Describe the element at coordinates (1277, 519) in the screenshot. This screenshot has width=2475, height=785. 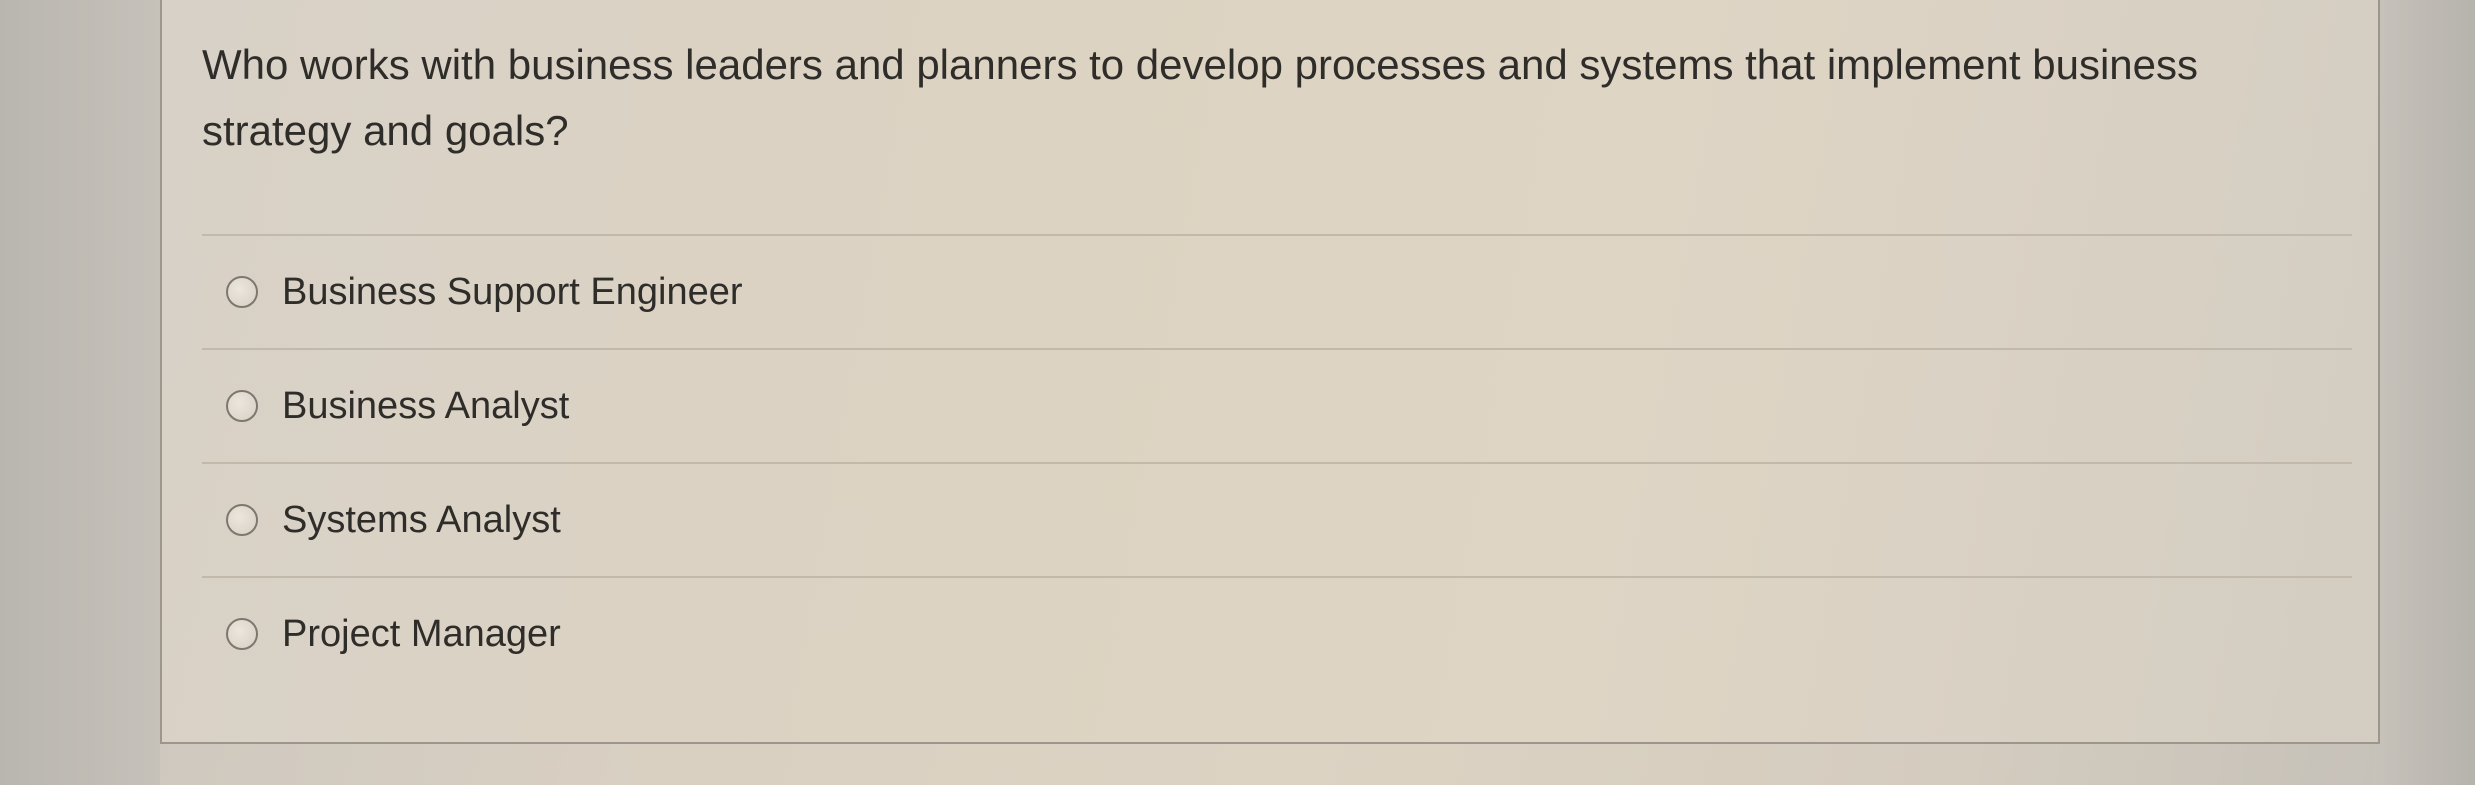
I see `option-systems-analyst: Systems Analyst` at that location.